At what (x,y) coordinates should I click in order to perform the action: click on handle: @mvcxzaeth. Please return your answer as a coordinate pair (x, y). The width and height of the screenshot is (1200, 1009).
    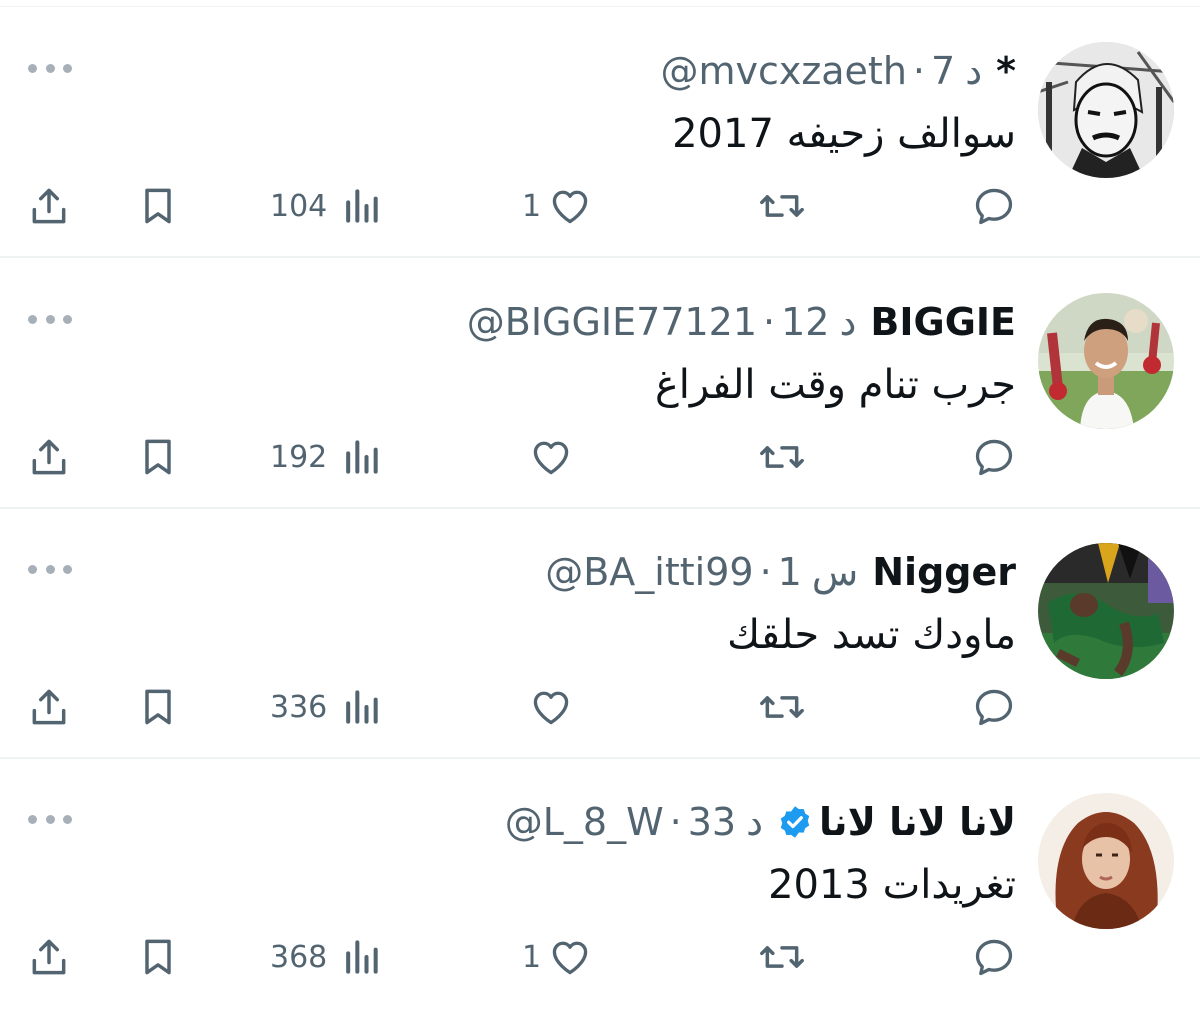
    Looking at the image, I should click on (783, 71).